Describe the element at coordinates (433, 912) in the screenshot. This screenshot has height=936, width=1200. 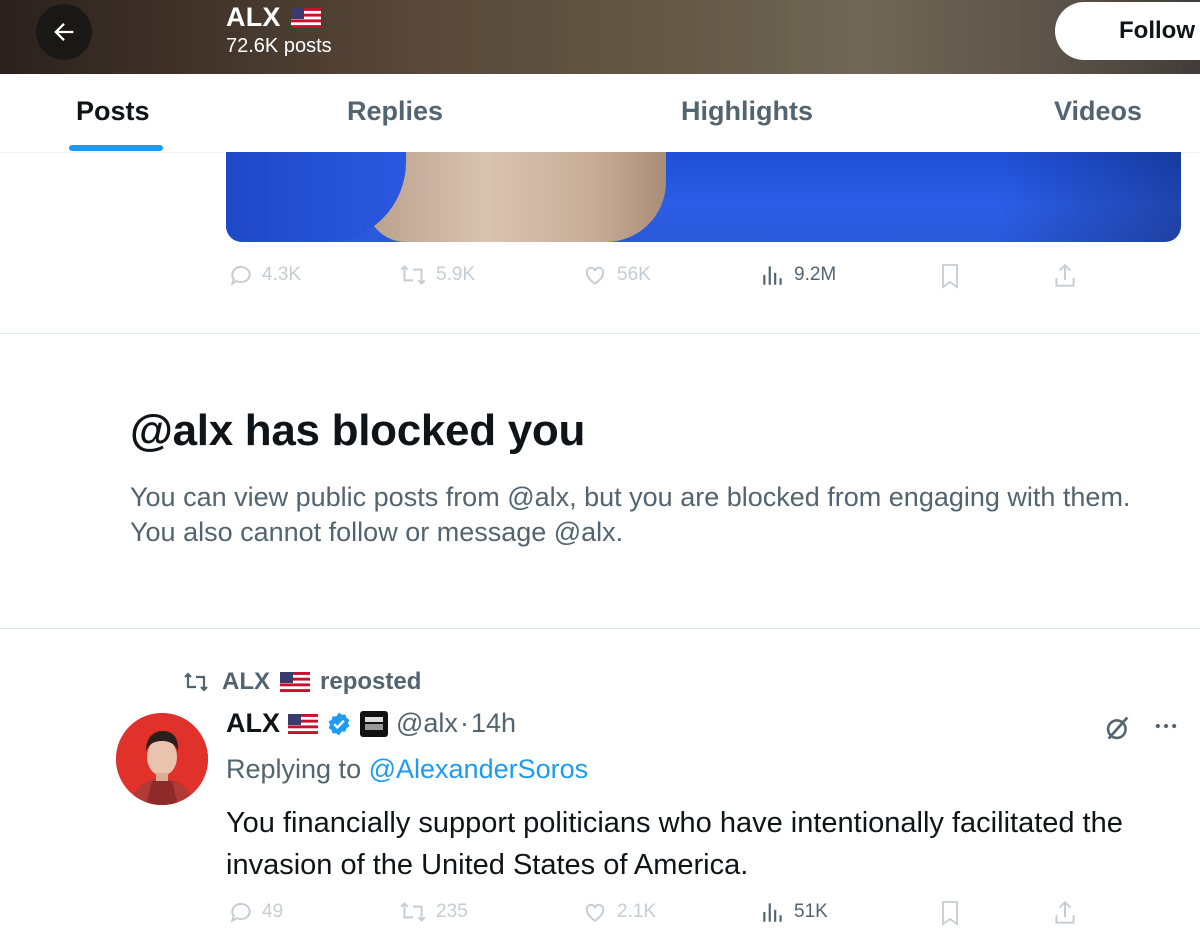
I see `repost-button: 235` at that location.